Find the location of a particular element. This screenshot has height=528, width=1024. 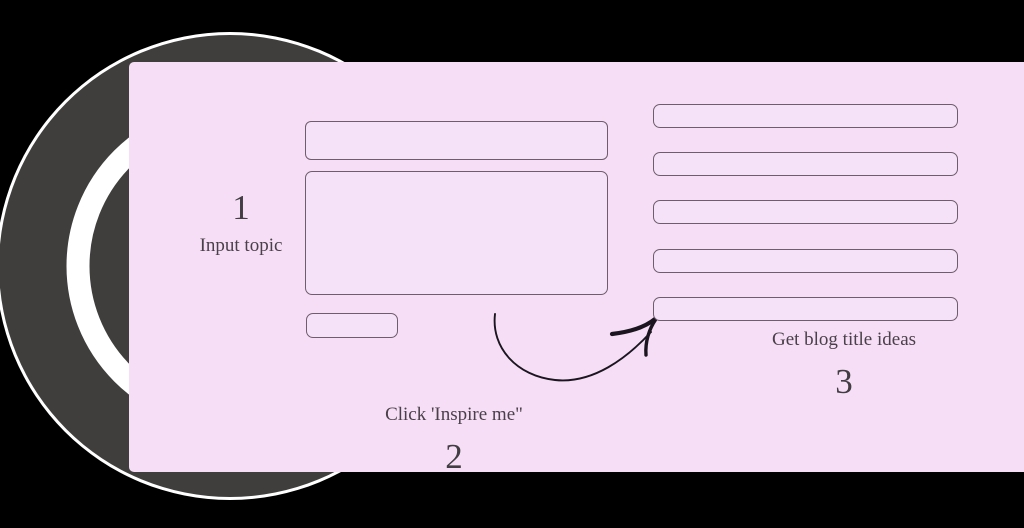

step-3-number: 3 is located at coordinates (844, 381).